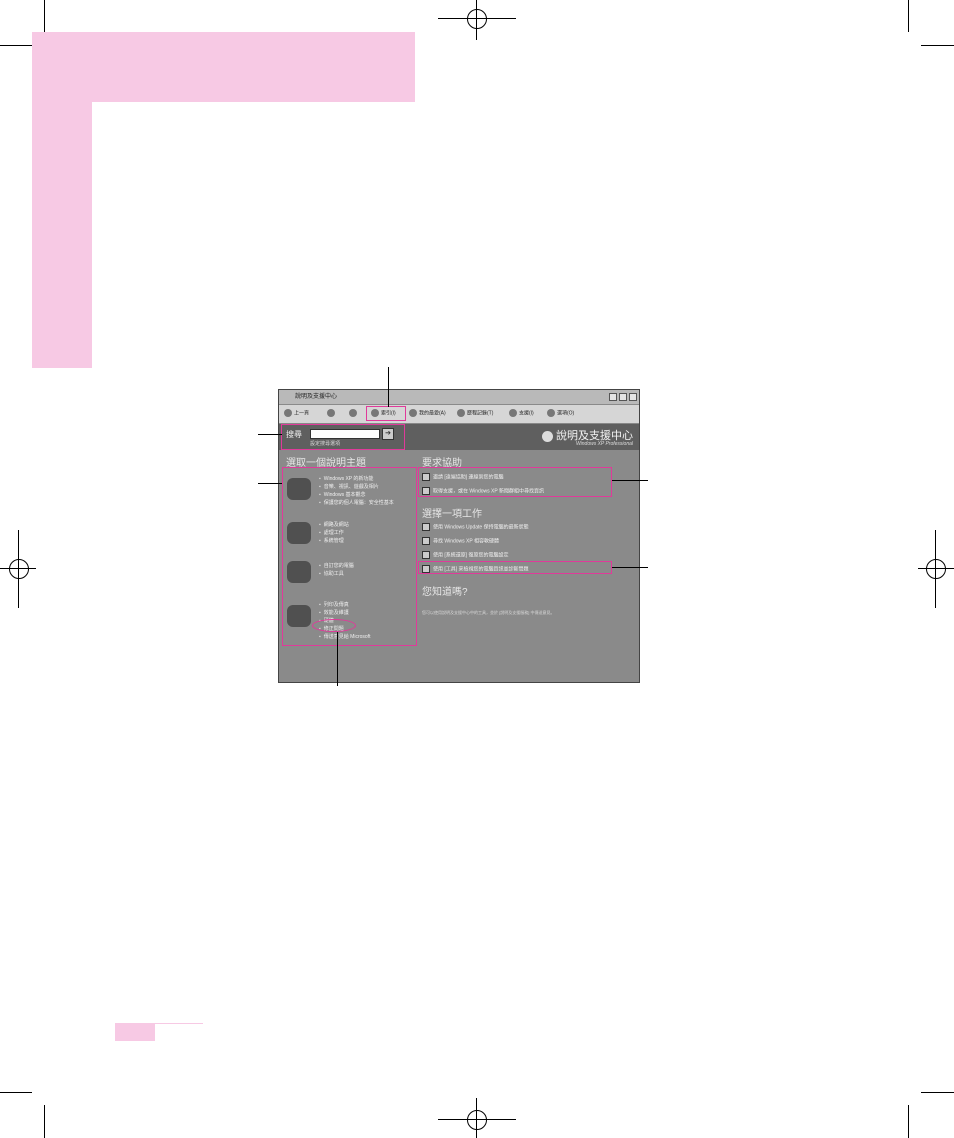 This screenshot has width=954, height=1138. What do you see at coordinates (613, 397) in the screenshot?
I see `minimize-button` at bounding box center [613, 397].